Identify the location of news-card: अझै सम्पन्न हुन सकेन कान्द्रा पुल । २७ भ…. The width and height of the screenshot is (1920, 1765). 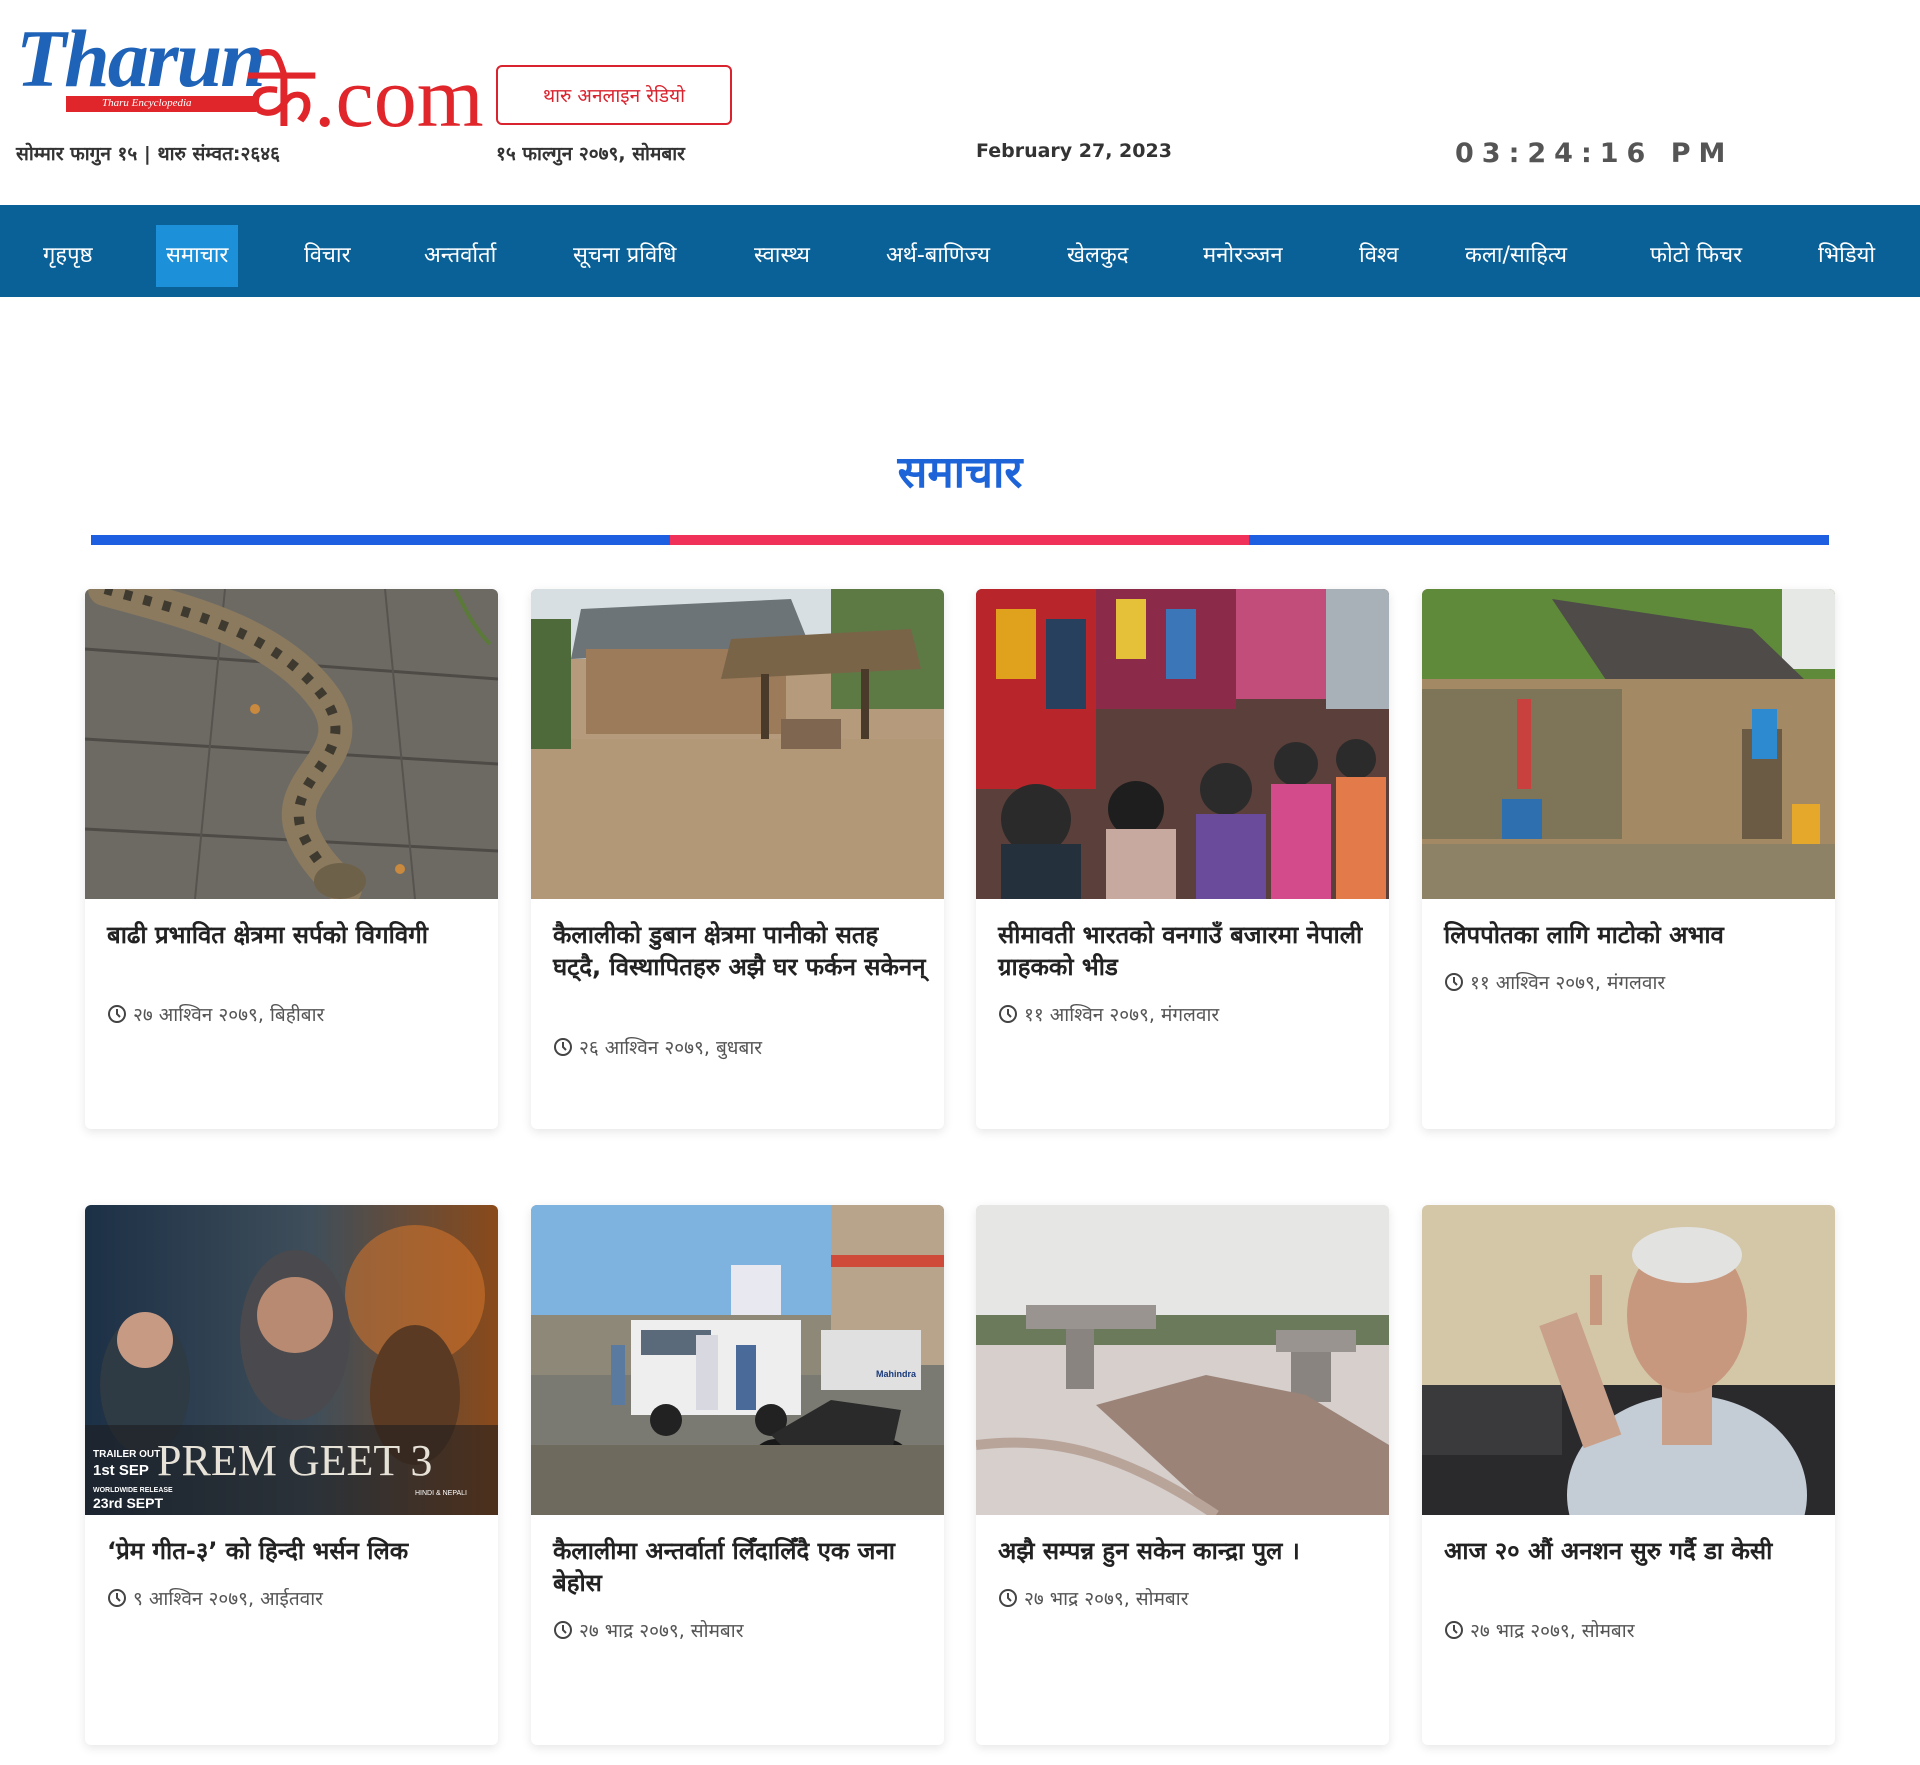
(1182, 1475).